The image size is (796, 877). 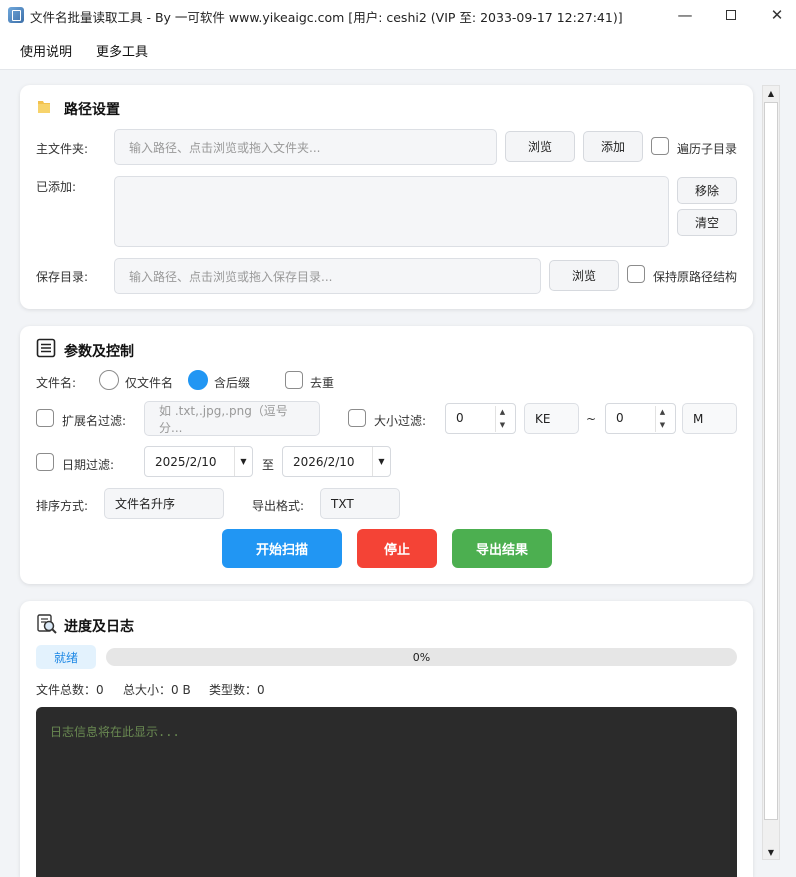 What do you see at coordinates (400, 421) in the screenshot?
I see `size-filter-label: 大小过滤:` at bounding box center [400, 421].